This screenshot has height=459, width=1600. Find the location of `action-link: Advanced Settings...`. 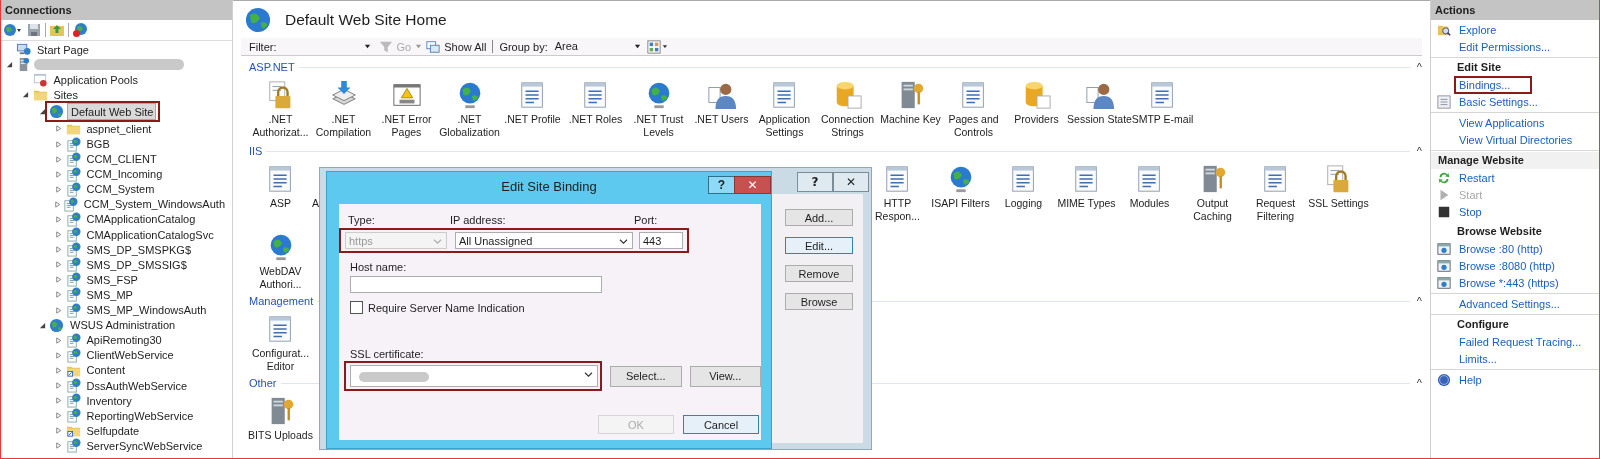

action-link: Advanced Settings... is located at coordinates (1509, 303).